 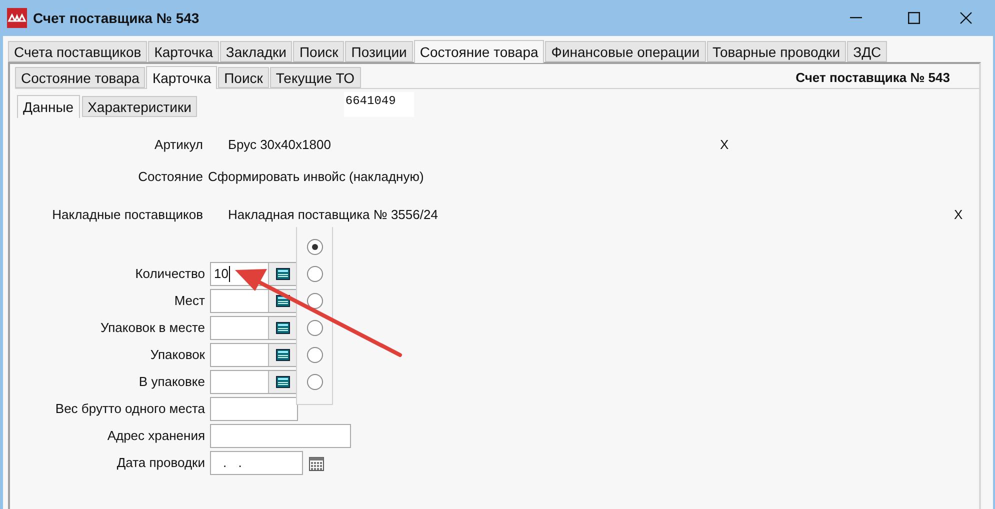 What do you see at coordinates (379, 51) in the screenshot?
I see `tab: Позиции` at bounding box center [379, 51].